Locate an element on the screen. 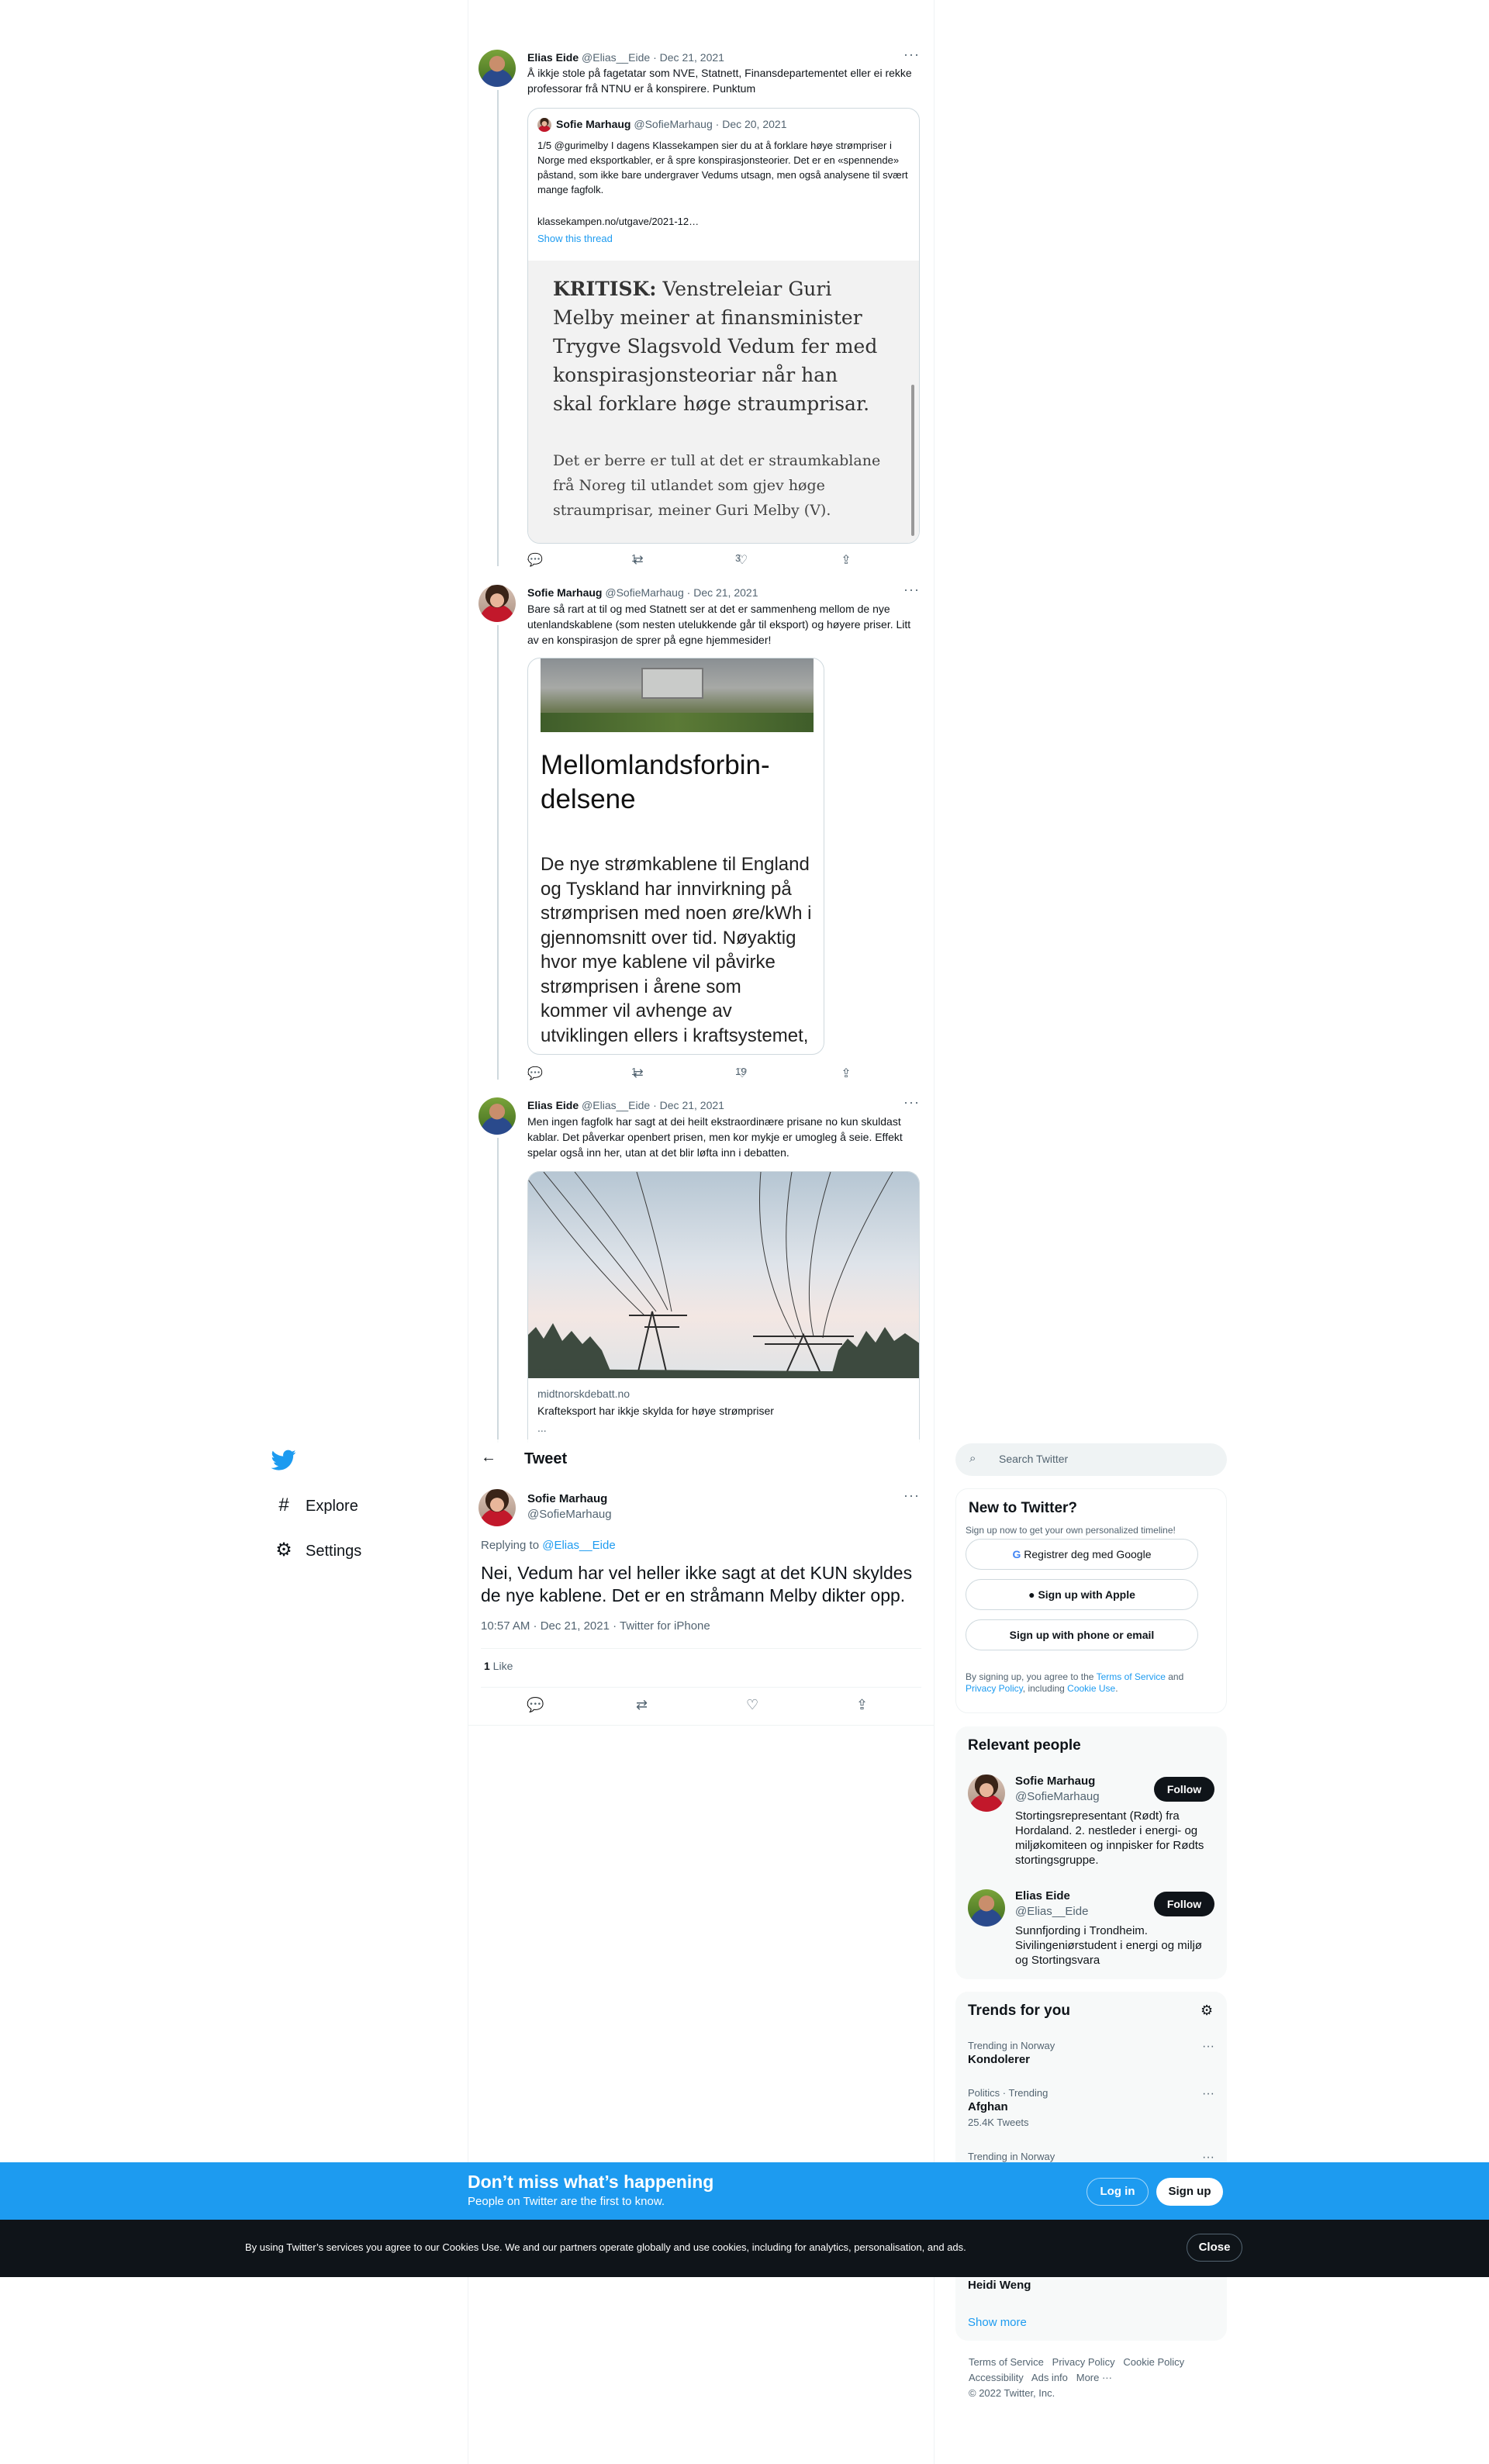 This screenshot has height=2464, width=1489. back-arrow-icon: ← is located at coordinates (488, 1458).